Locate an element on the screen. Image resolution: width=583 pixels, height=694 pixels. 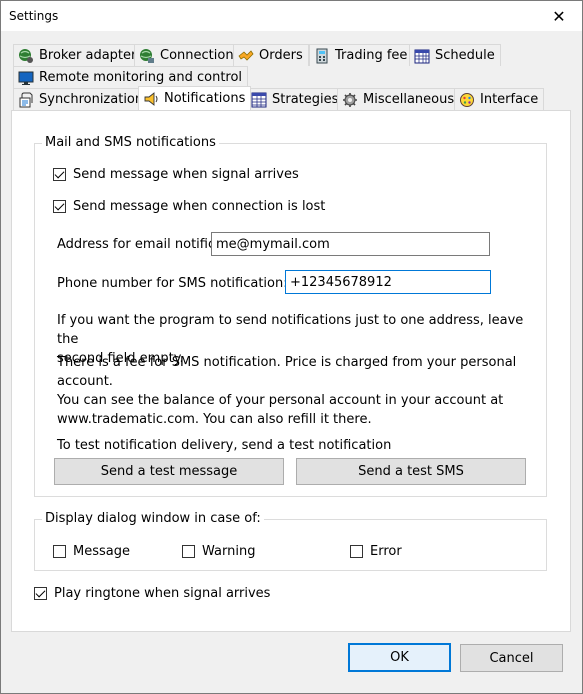
checkbox-label: Send message when connection is lost is located at coordinates (199, 206).